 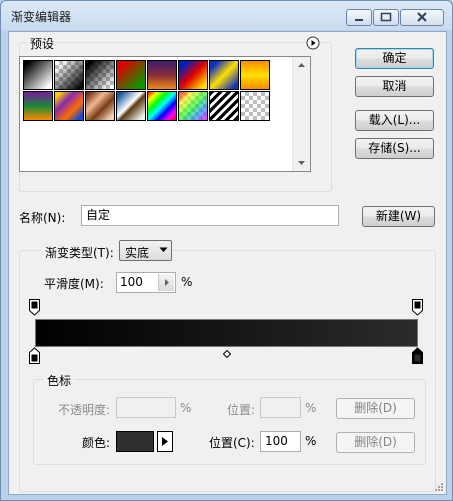 What do you see at coordinates (84, 410) in the screenshot?
I see `opacity-label: 不透明度:` at bounding box center [84, 410].